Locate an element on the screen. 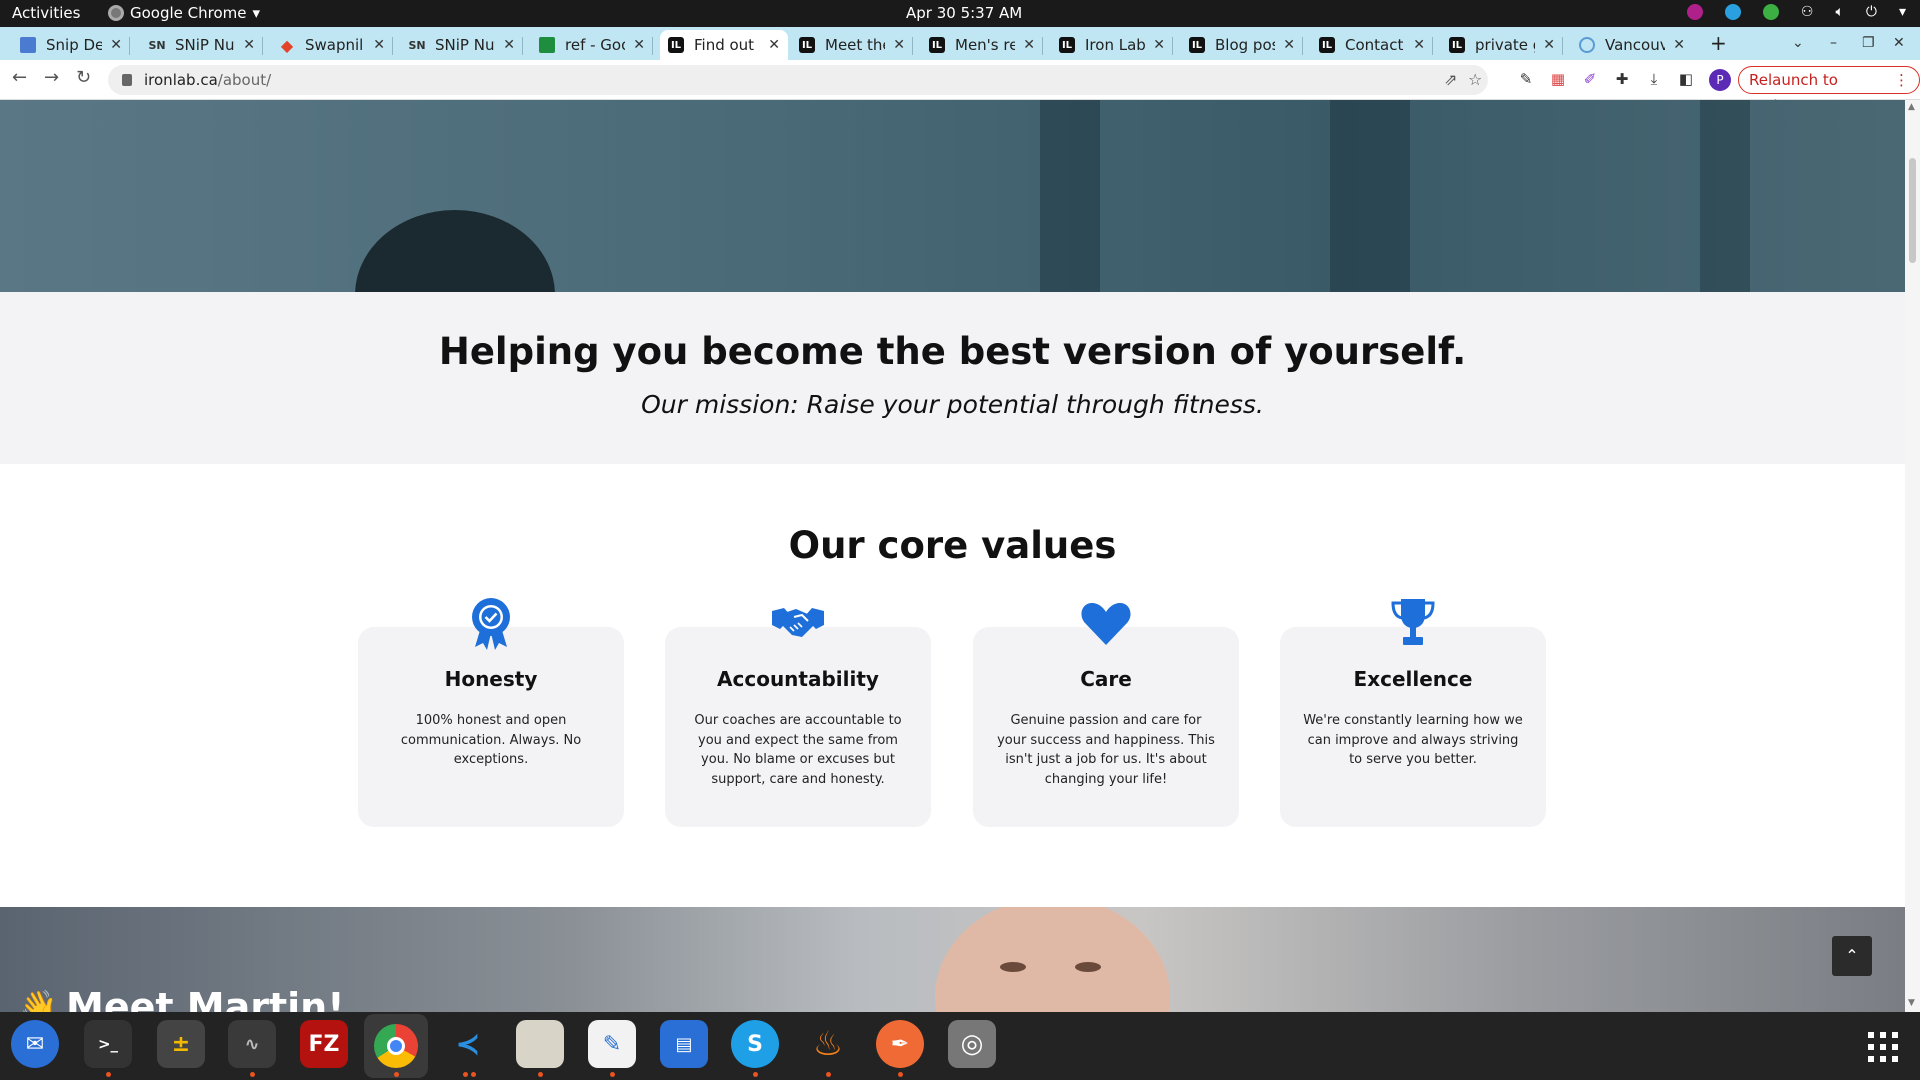 The width and height of the screenshot is (1920, 1080). app-indicator-icon is located at coordinates (1694, 12).